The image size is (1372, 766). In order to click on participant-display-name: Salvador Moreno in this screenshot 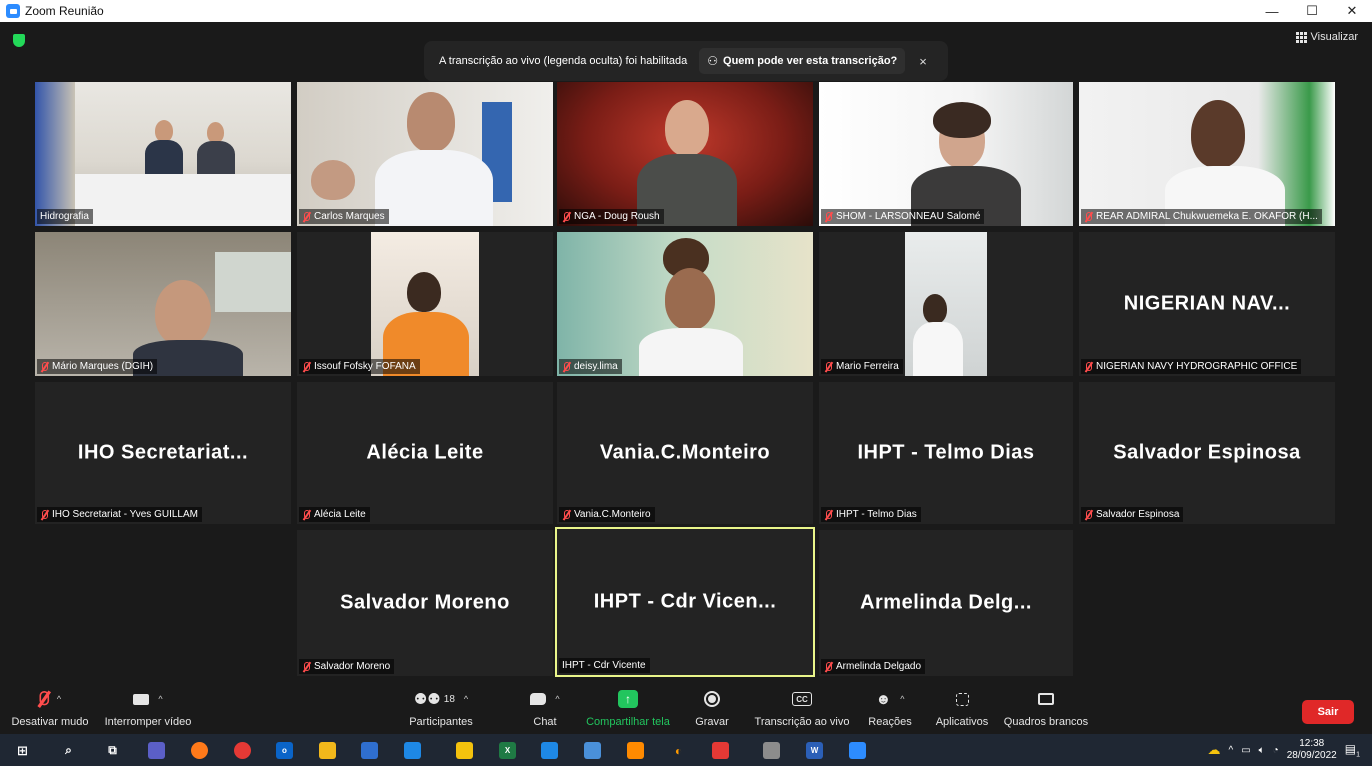, I will do `click(425, 602)`.